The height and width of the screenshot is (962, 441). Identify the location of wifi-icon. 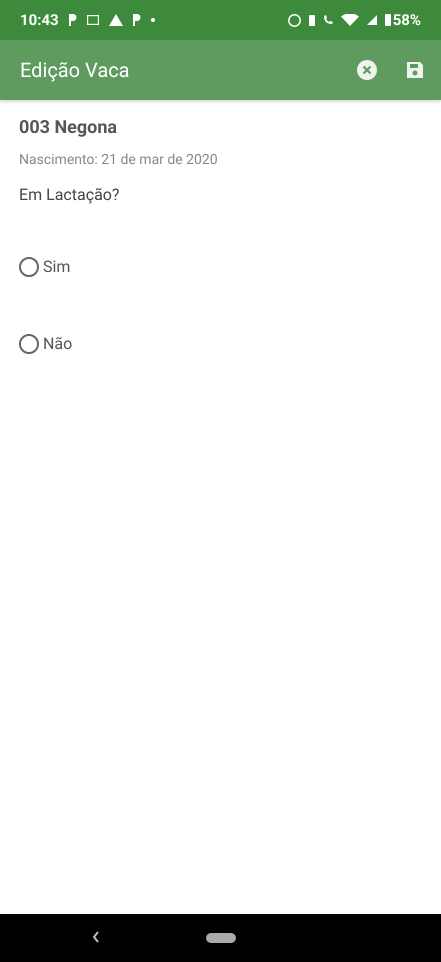
(349, 20).